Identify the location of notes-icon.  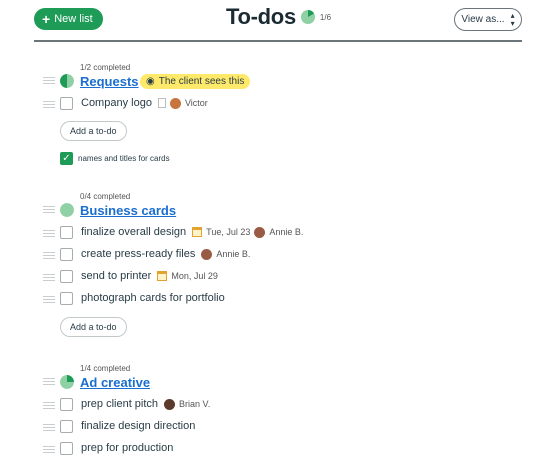
(161, 103).